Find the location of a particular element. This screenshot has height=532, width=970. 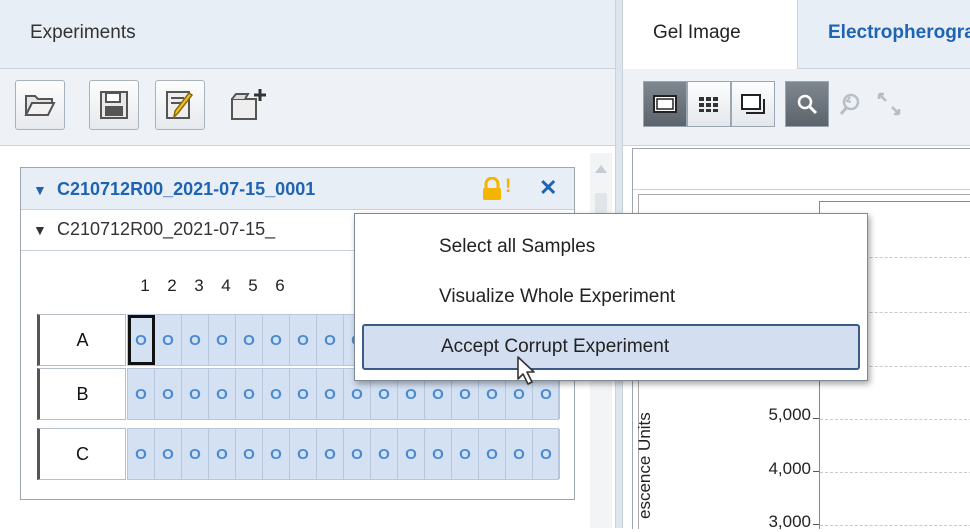

column-number: 5 is located at coordinates (253, 285).